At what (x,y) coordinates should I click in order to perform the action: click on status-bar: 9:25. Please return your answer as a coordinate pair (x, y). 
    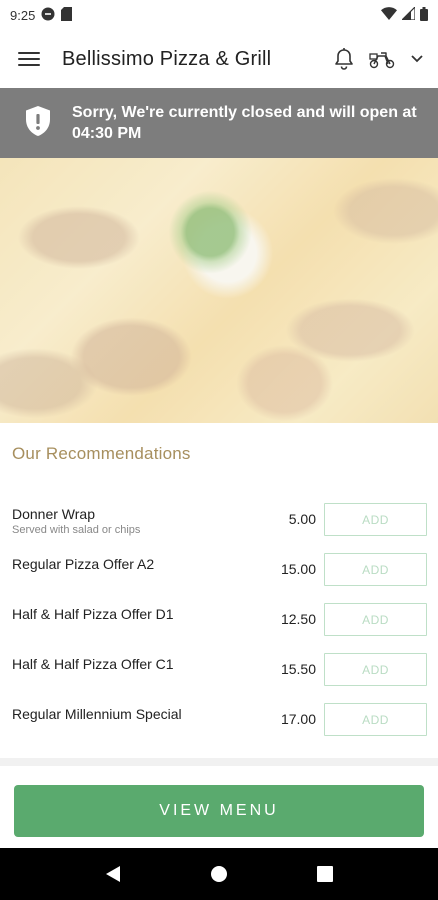
    Looking at the image, I should click on (219, 15).